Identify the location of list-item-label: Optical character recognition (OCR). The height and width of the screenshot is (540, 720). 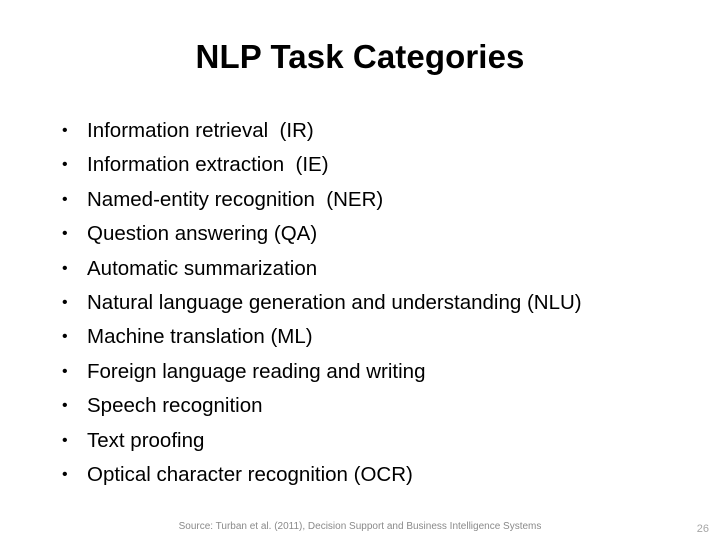
(250, 474).